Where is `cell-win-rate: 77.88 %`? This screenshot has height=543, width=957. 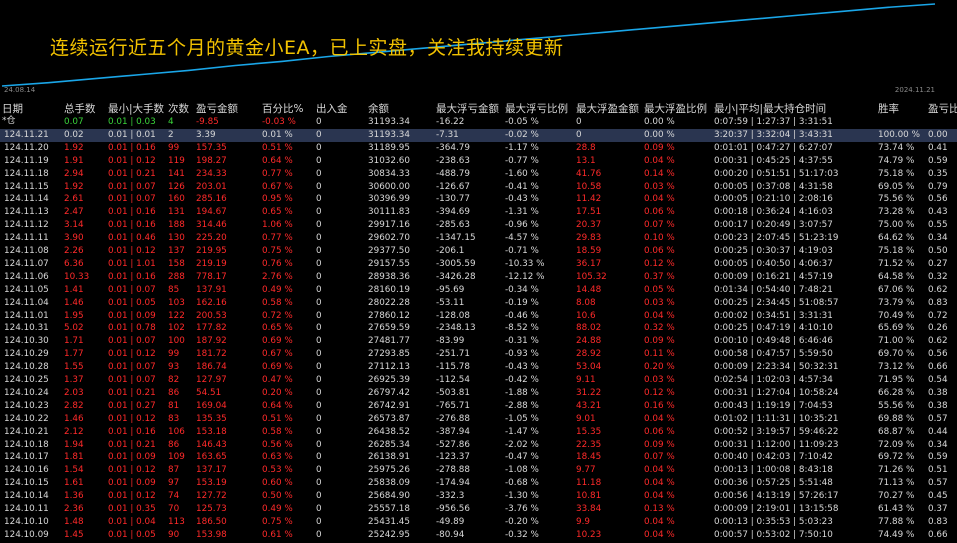
cell-win-rate: 77.88 % is located at coordinates (896, 521).